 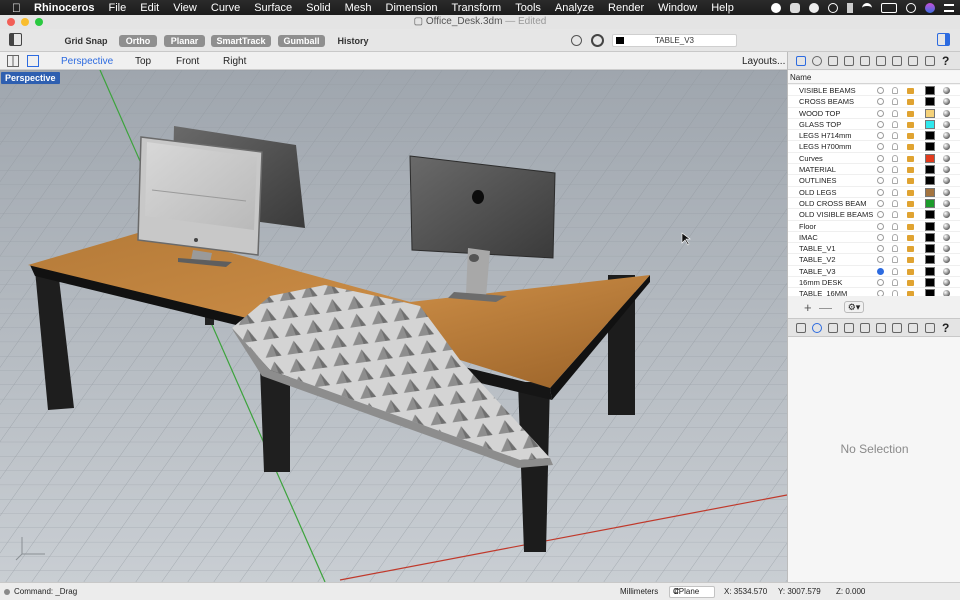 What do you see at coordinates (15, 39) in the screenshot?
I see `sidebar-toggle-icon` at bounding box center [15, 39].